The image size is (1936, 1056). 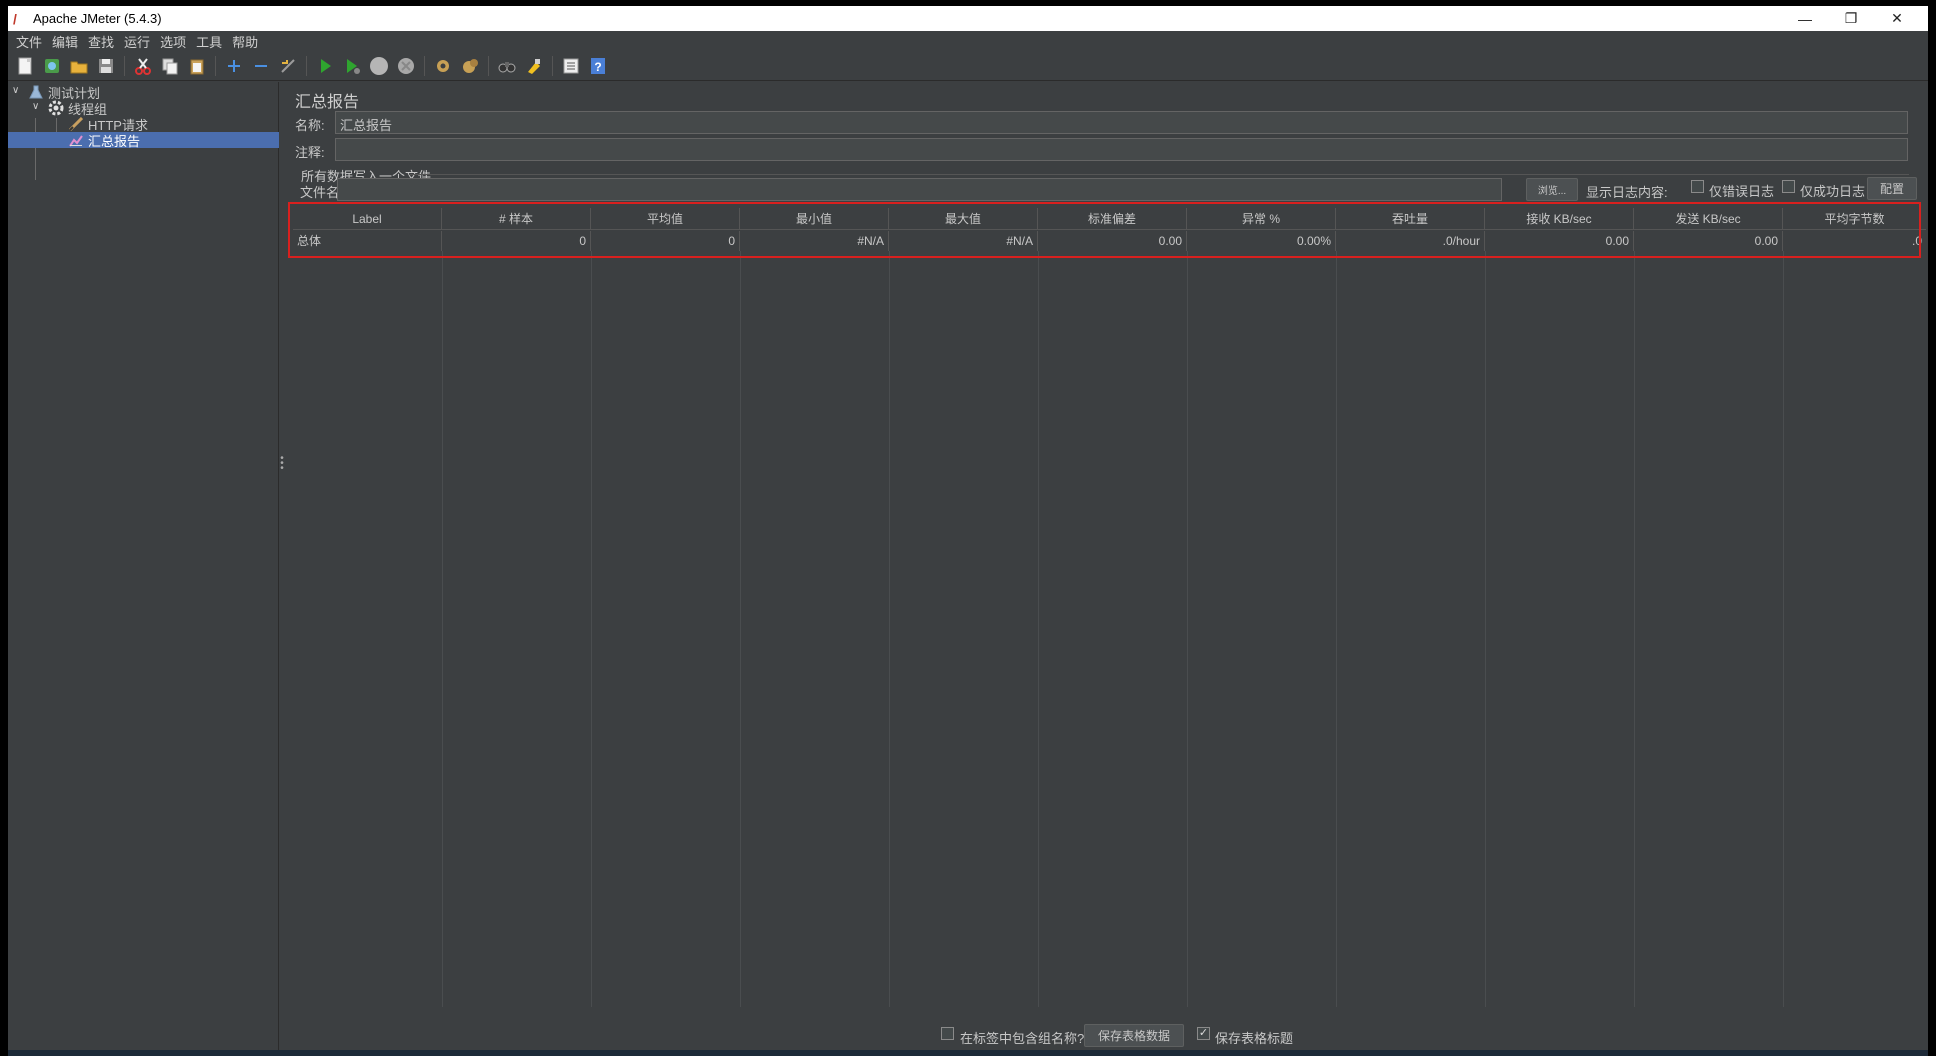 What do you see at coordinates (1134, 1035) in the screenshot?
I see `save-table-data-button: 保存表格数据` at bounding box center [1134, 1035].